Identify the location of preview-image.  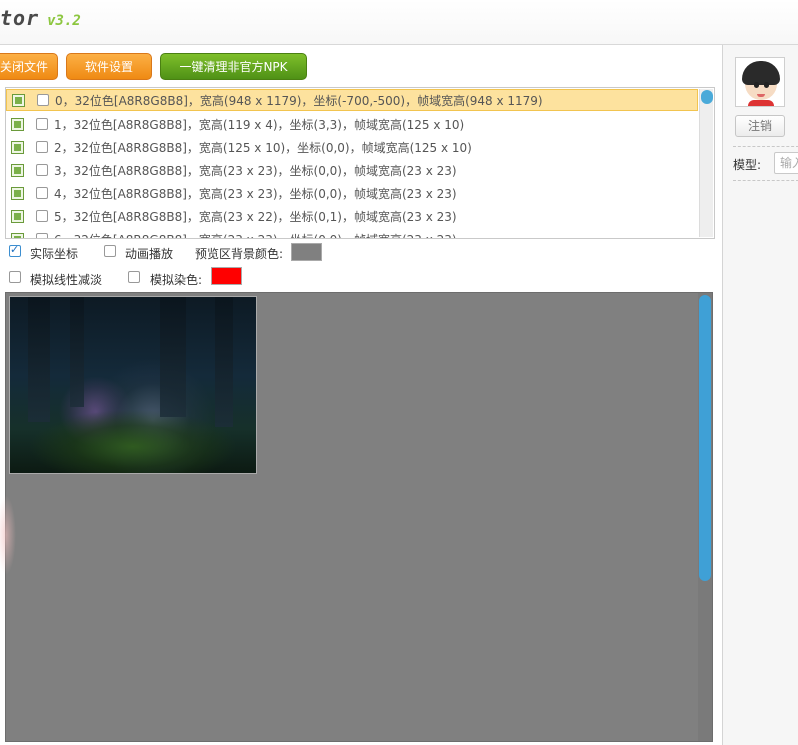
(133, 385).